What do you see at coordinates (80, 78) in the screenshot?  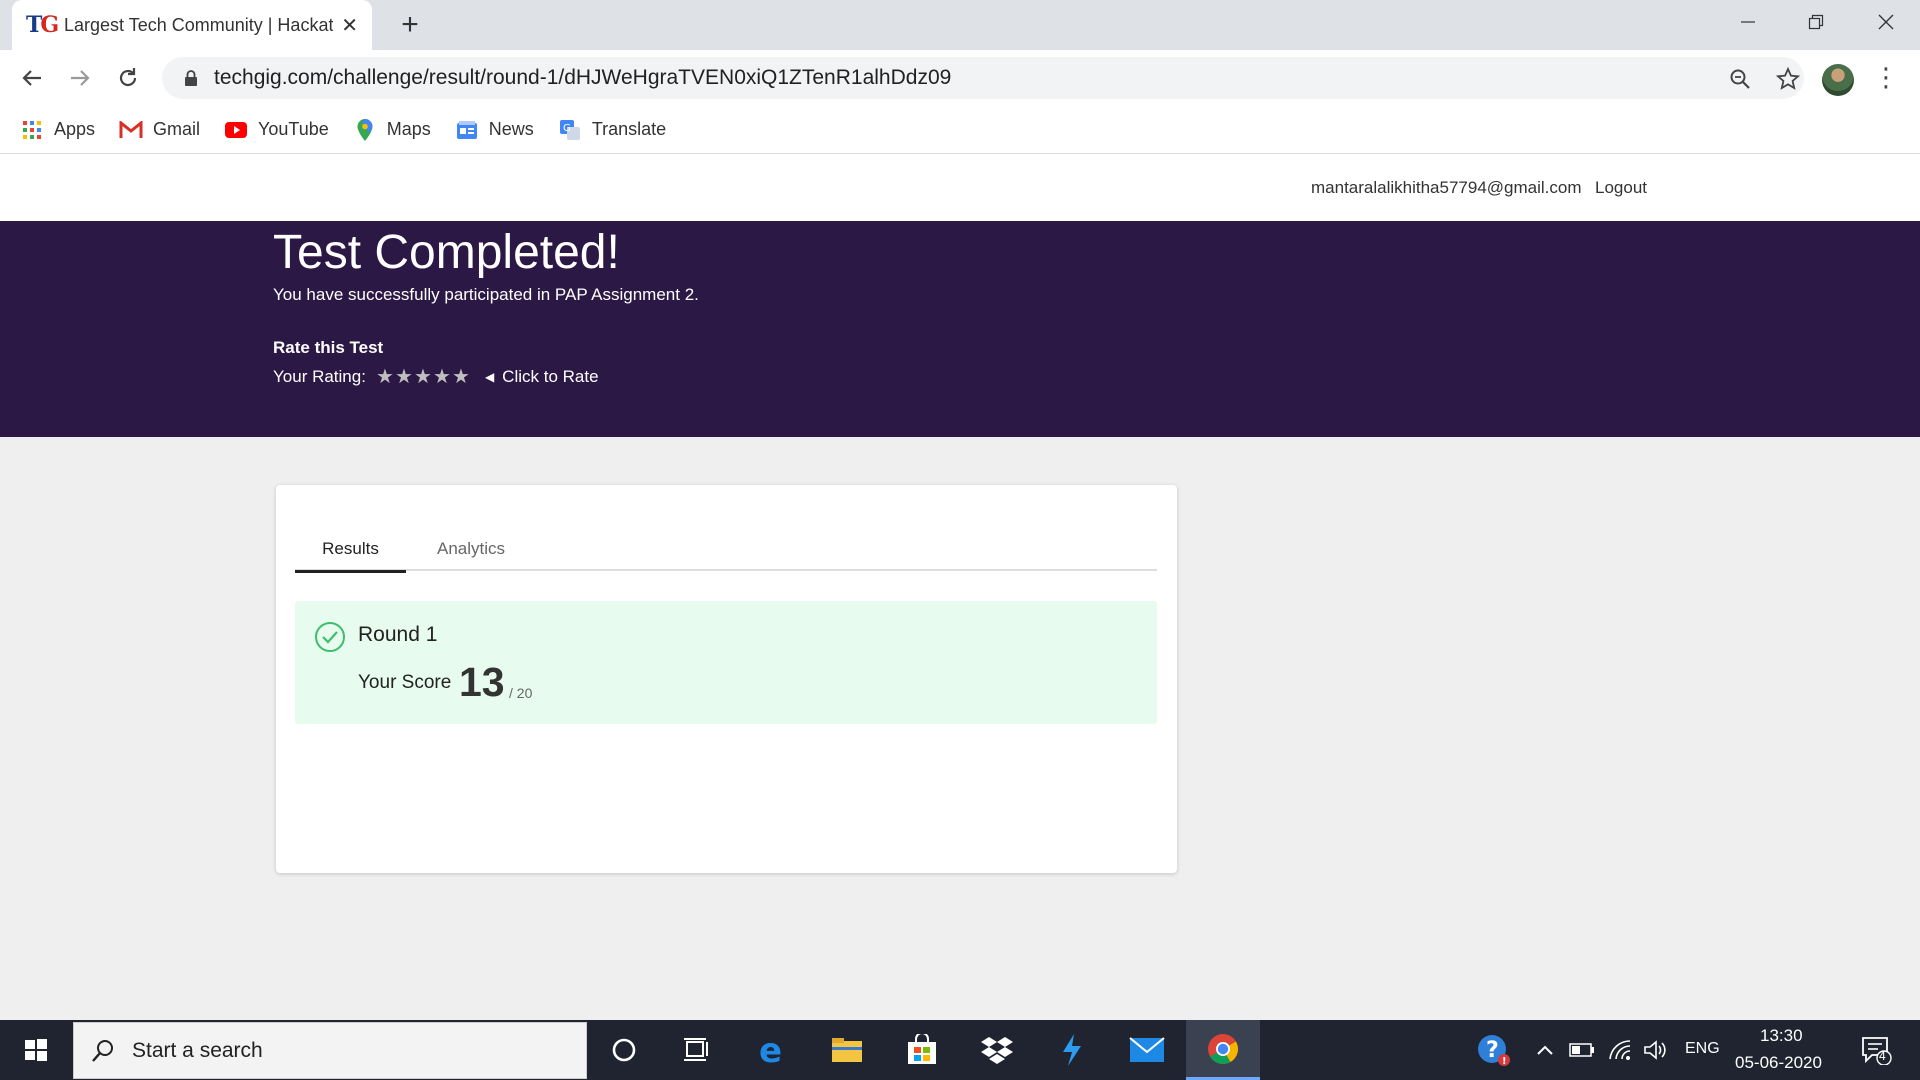 I see `forward-arrow-icon` at bounding box center [80, 78].